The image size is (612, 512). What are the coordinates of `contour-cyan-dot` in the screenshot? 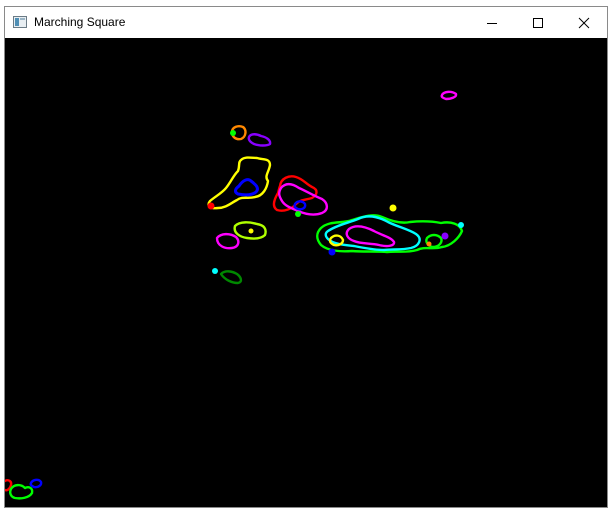 It's located at (215, 271).